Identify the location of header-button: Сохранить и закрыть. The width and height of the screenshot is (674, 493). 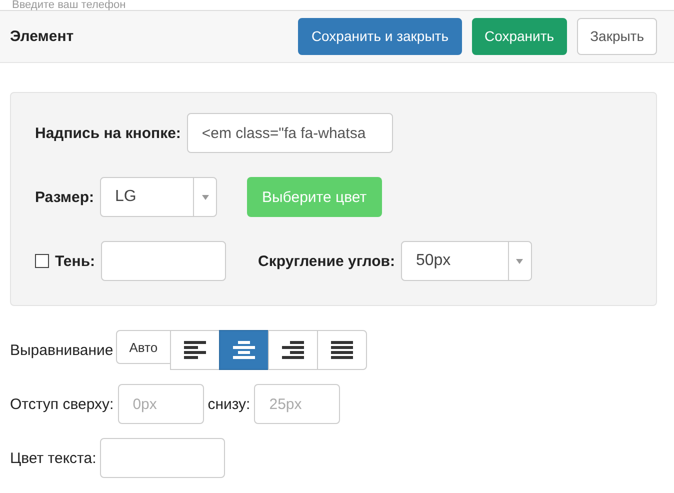
(380, 36).